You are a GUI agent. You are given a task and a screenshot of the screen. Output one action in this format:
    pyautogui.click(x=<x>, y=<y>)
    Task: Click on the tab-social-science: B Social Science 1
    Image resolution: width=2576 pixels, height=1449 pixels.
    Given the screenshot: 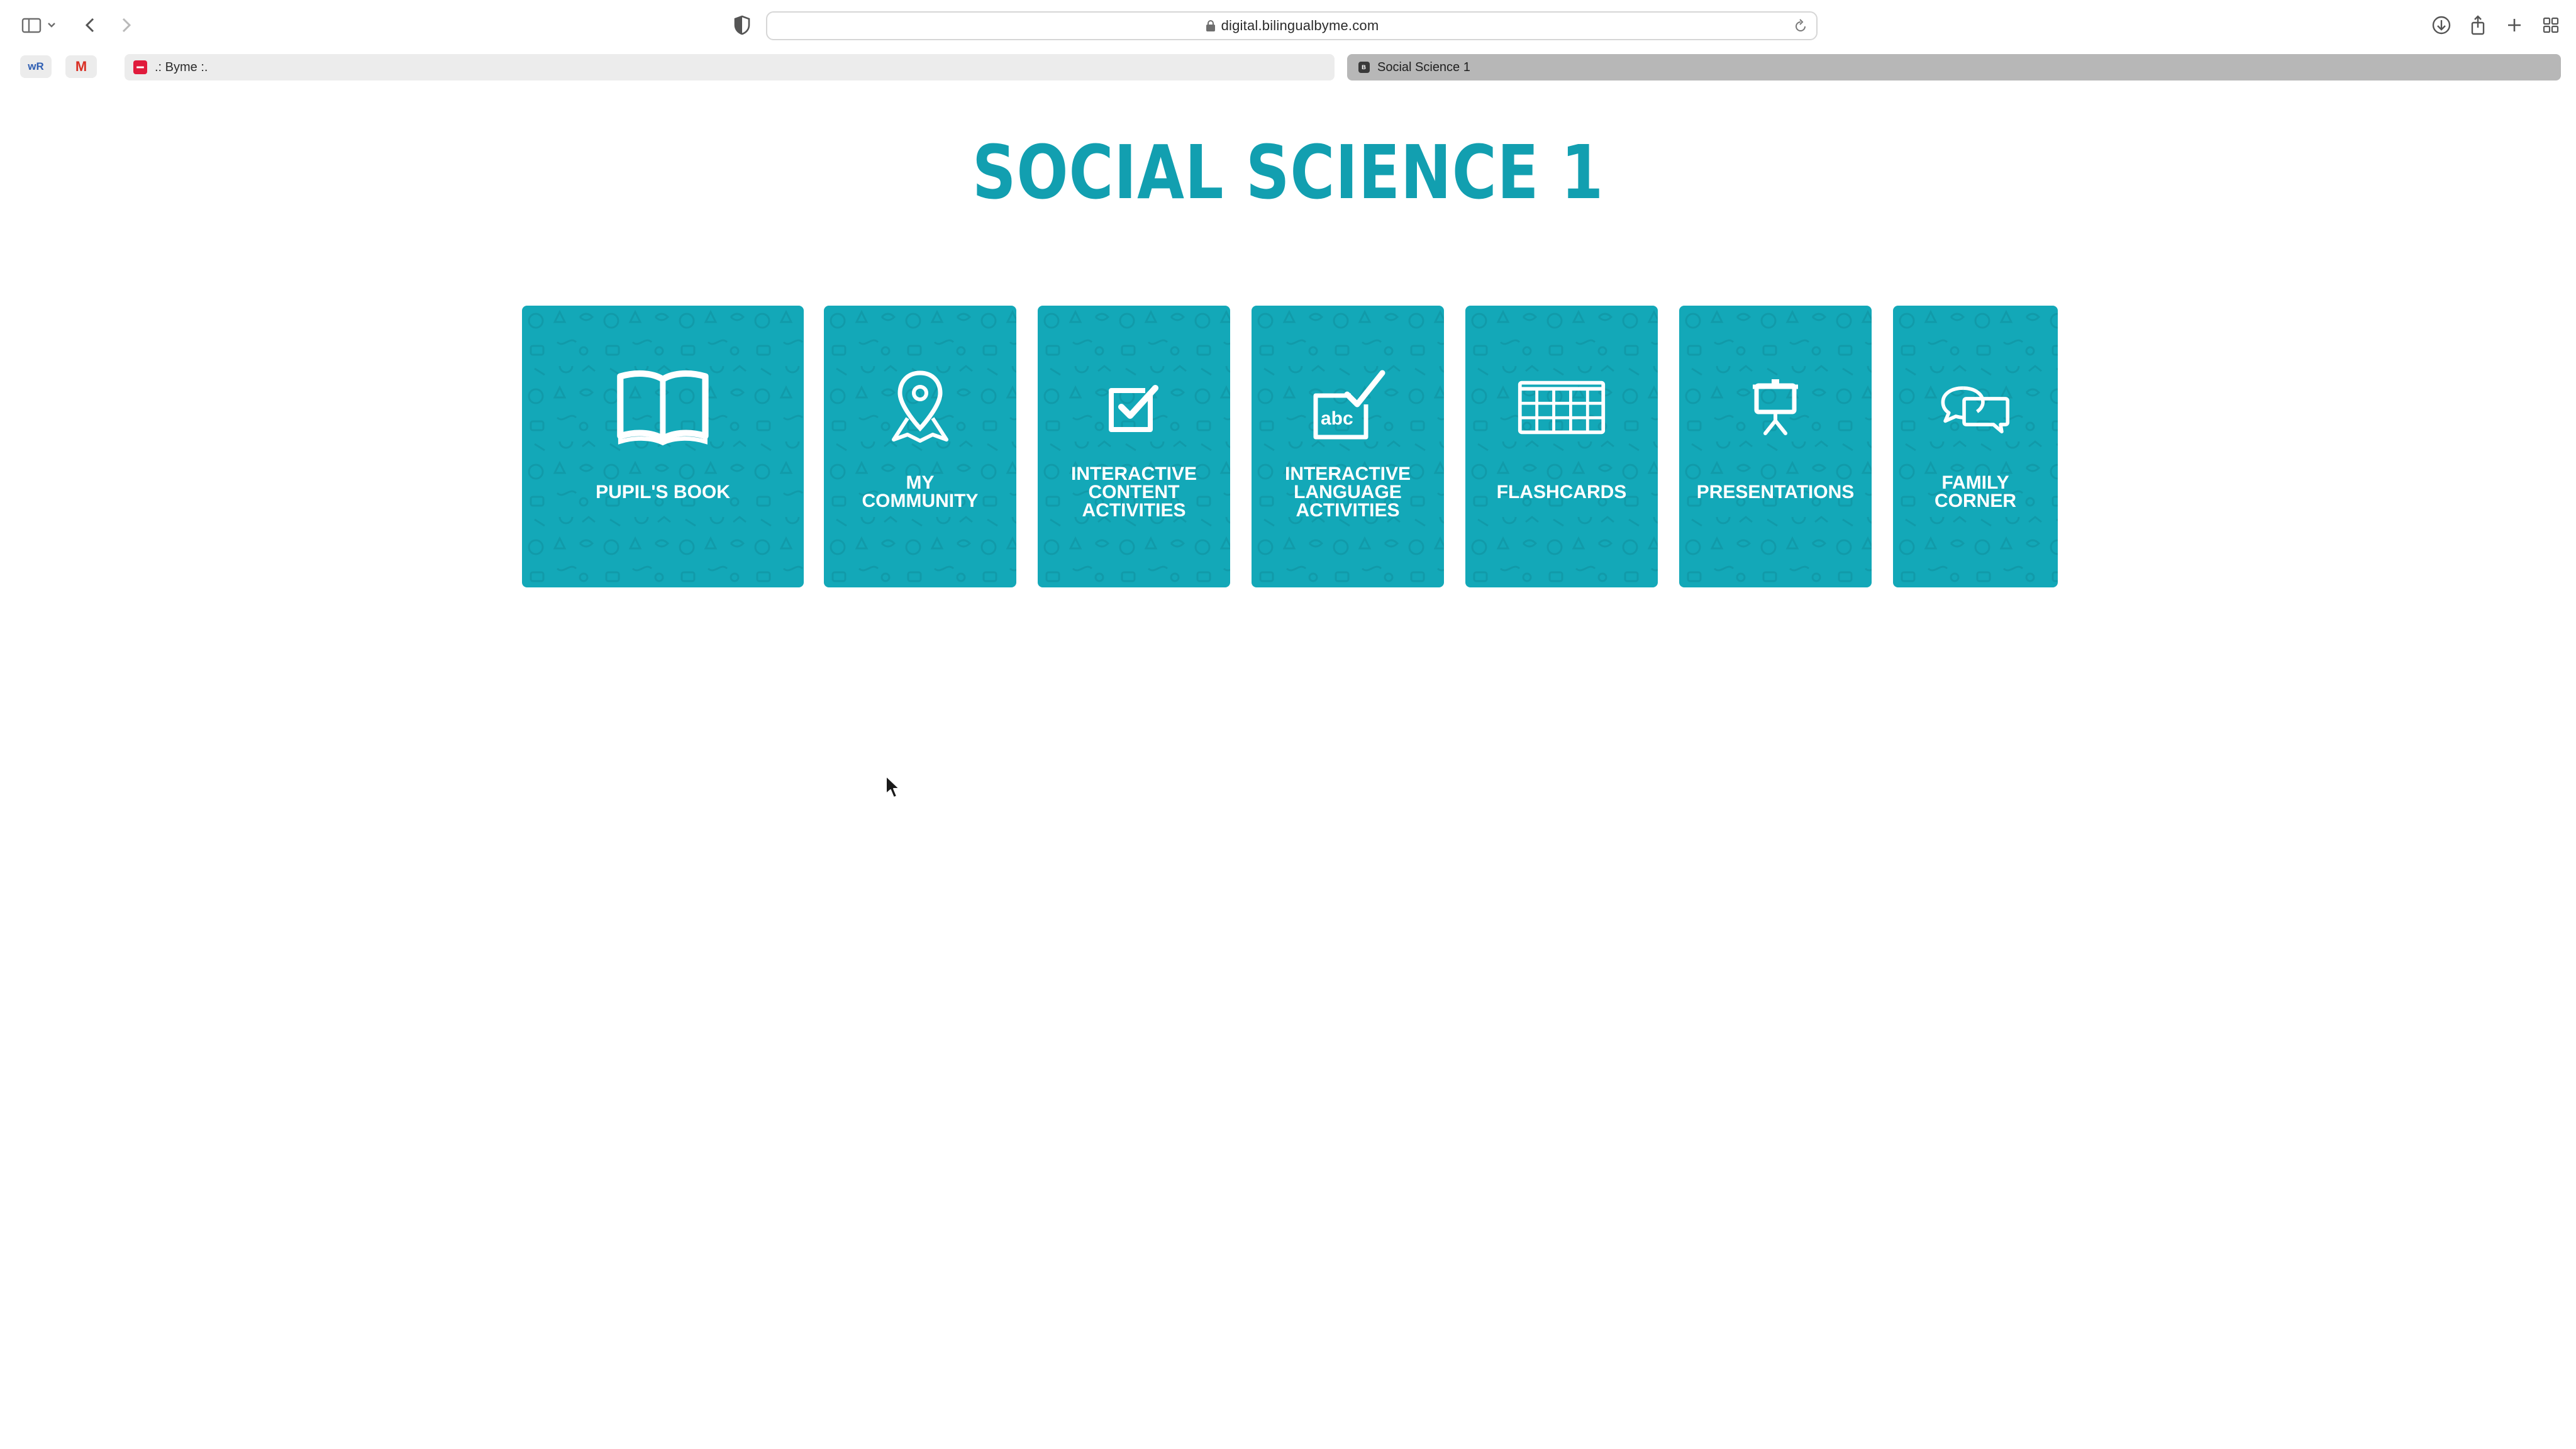 What is the action you would take?
    pyautogui.click(x=1954, y=67)
    